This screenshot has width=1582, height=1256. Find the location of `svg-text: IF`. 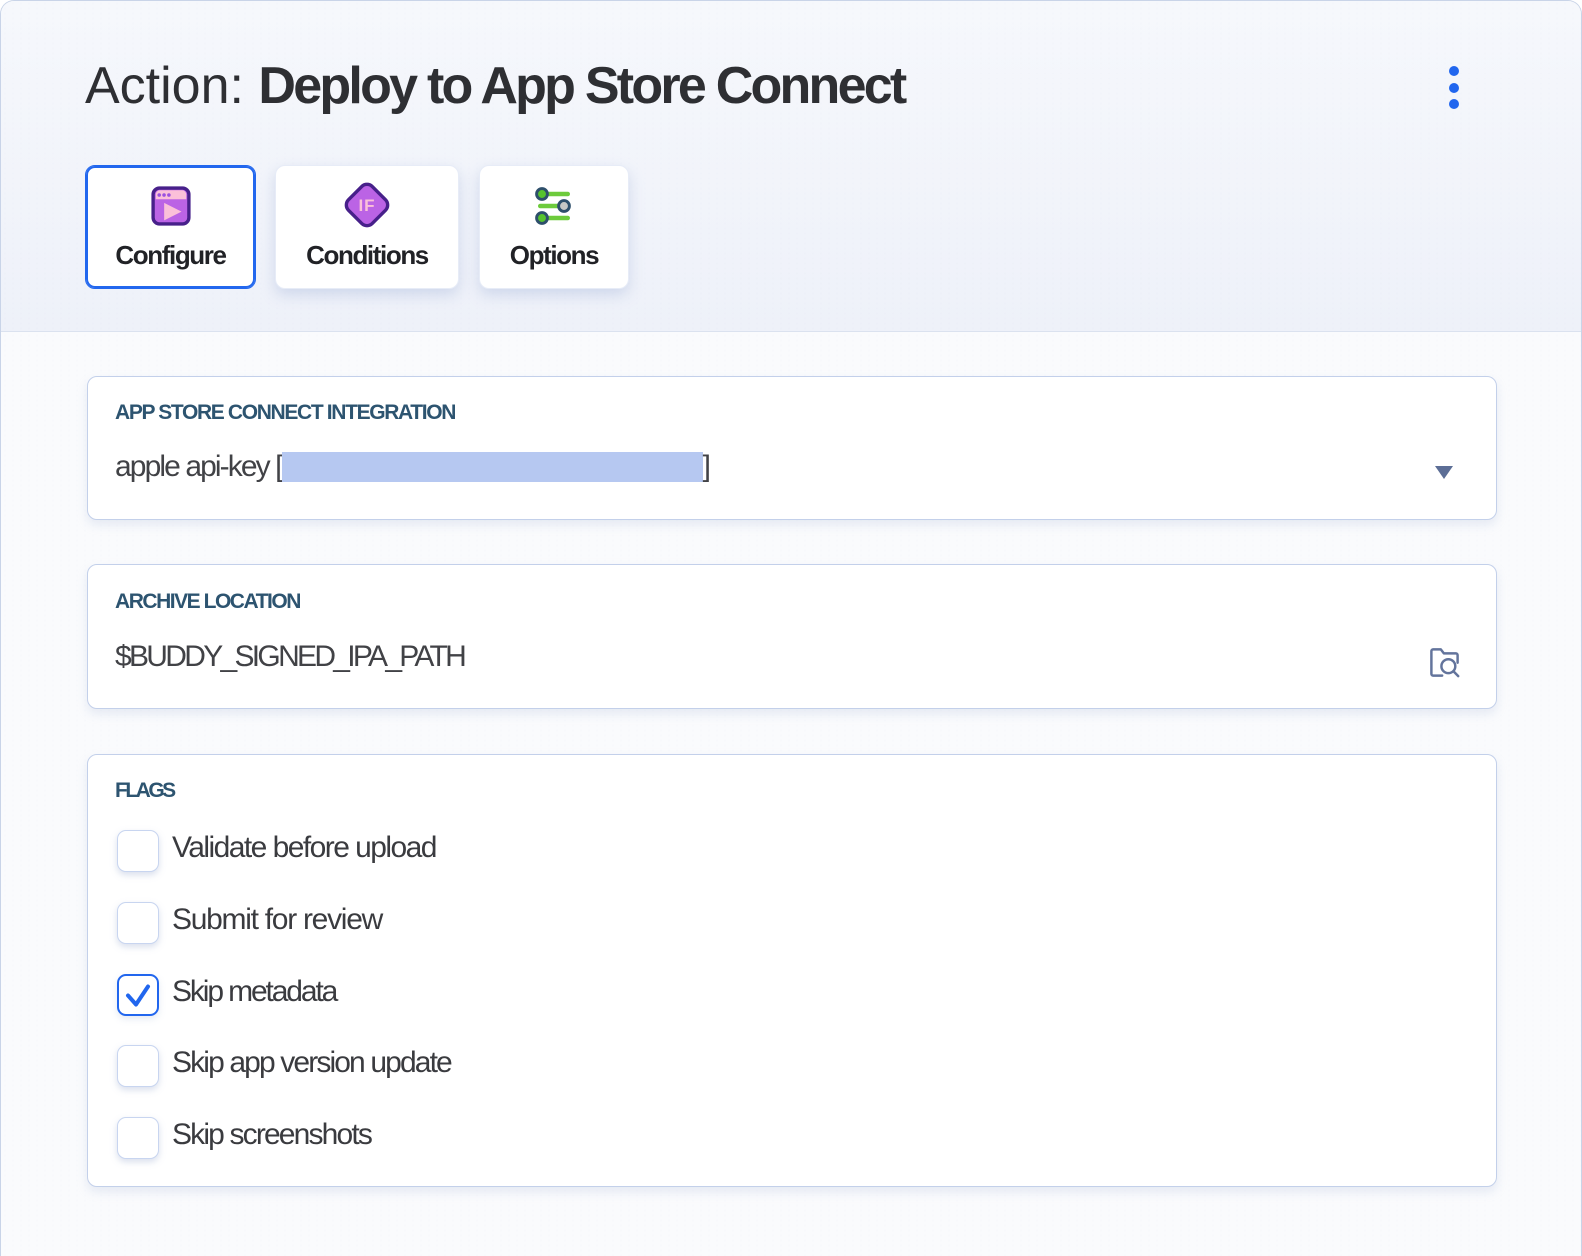

svg-text: IF is located at coordinates (366, 205).